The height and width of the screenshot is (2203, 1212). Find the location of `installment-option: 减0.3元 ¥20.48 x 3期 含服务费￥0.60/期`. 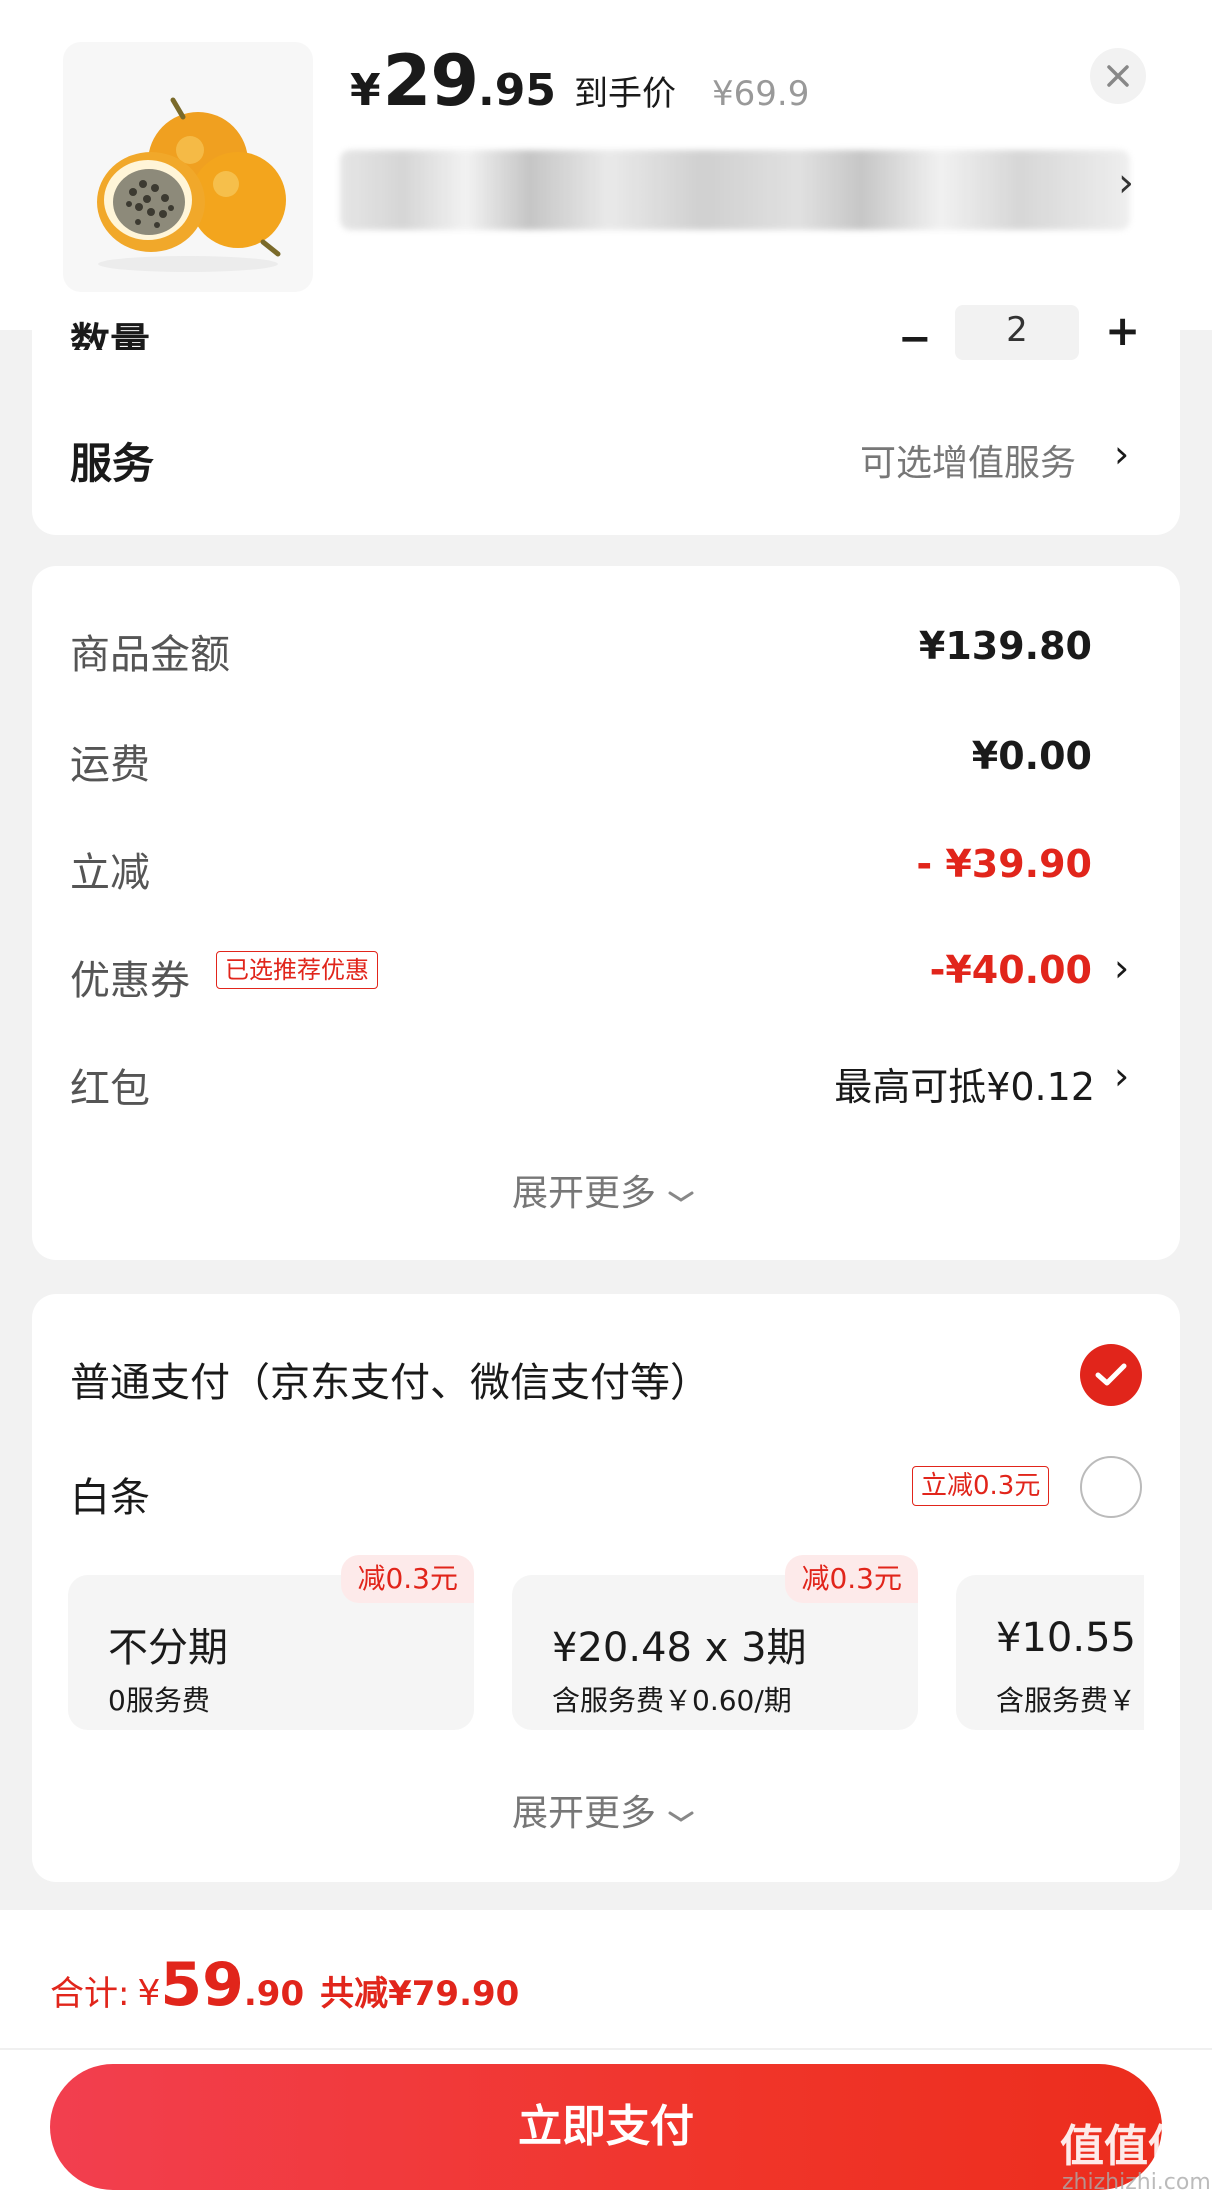

installment-option: 减0.3元 ¥20.48 x 3期 含服务费￥0.60/期 is located at coordinates (715, 1642).